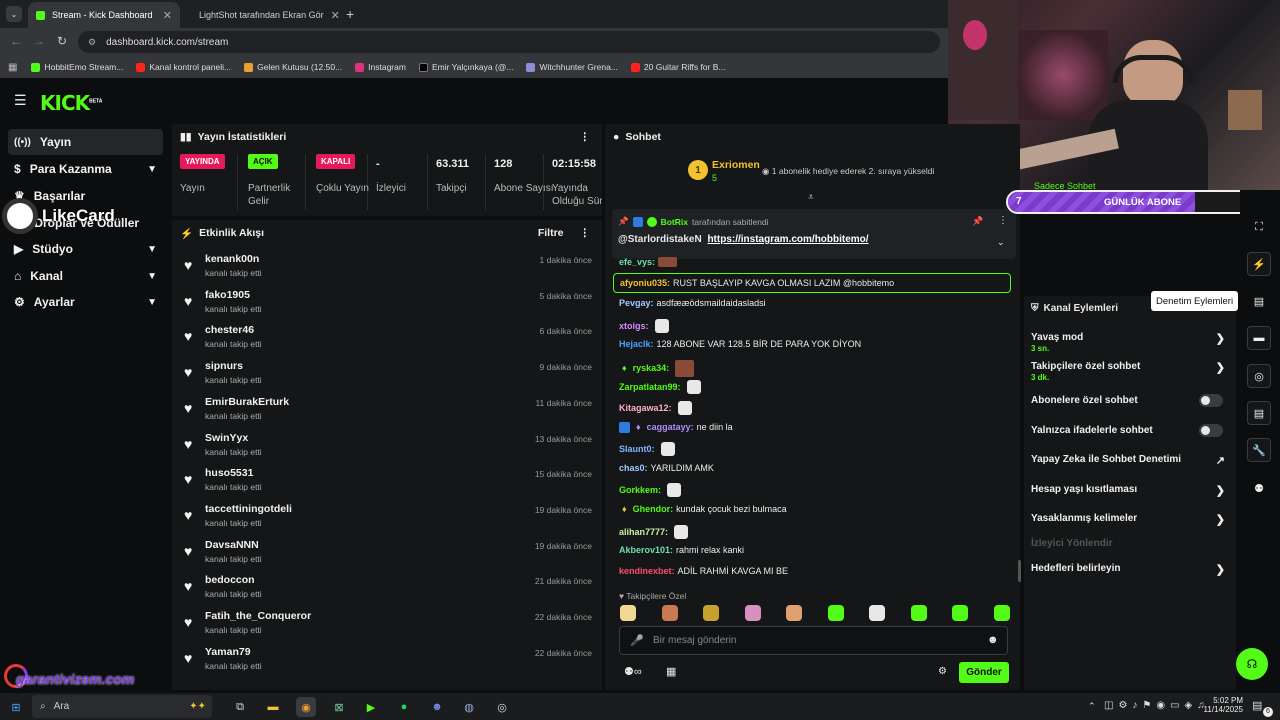 Image resolution: width=1280 pixels, height=720 pixels. What do you see at coordinates (104, 15) in the screenshot?
I see `tab-kick-dashboard: Stream - Kick Dashboard ✕` at bounding box center [104, 15].